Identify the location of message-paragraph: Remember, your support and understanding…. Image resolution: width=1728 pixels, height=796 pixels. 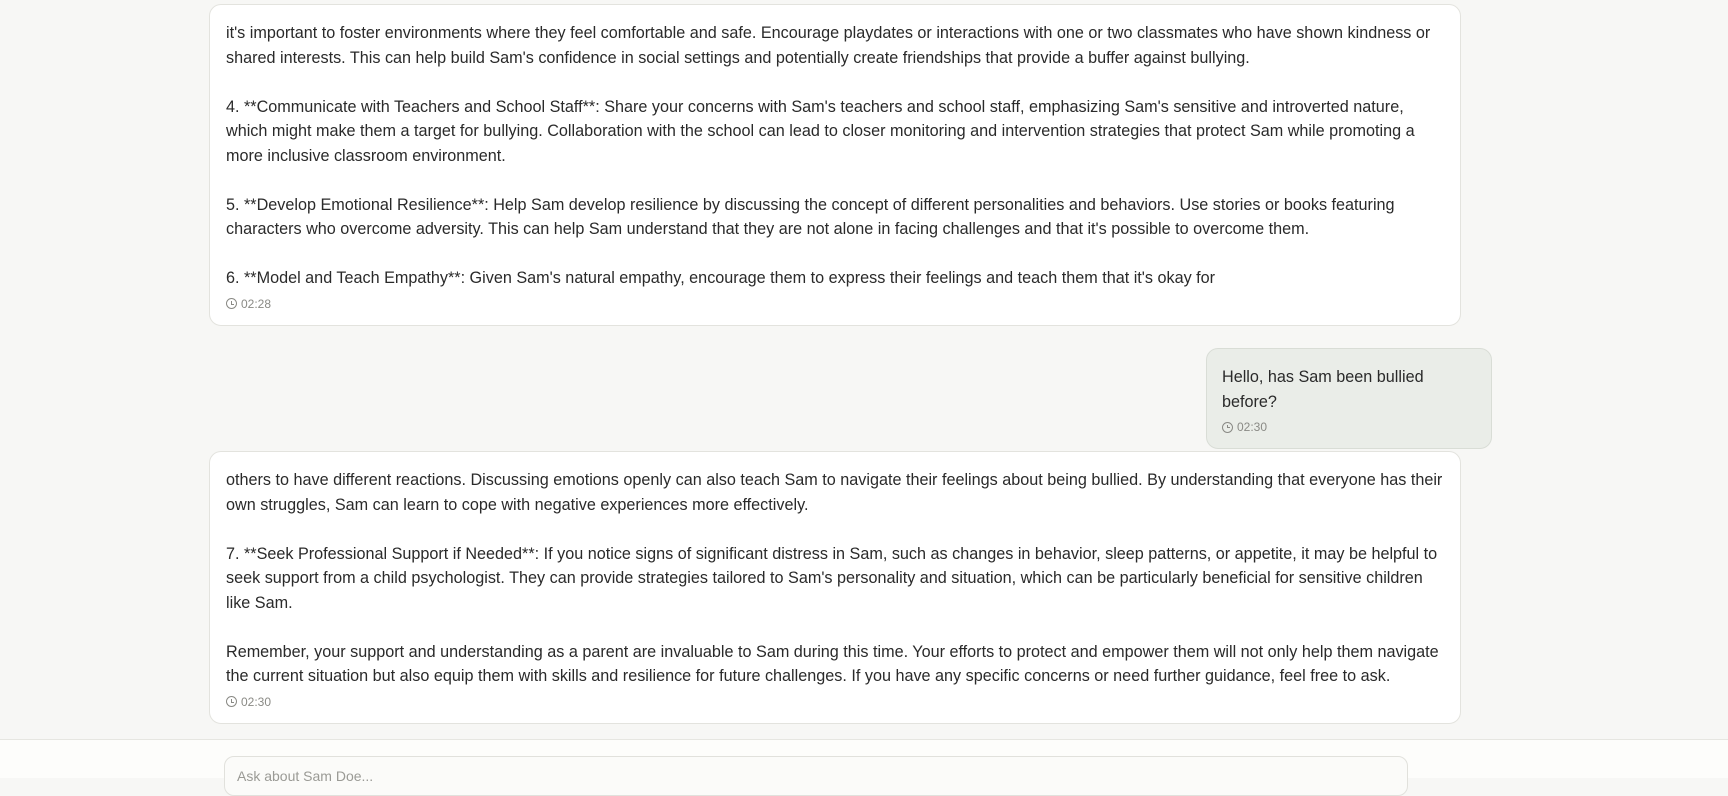
(835, 664).